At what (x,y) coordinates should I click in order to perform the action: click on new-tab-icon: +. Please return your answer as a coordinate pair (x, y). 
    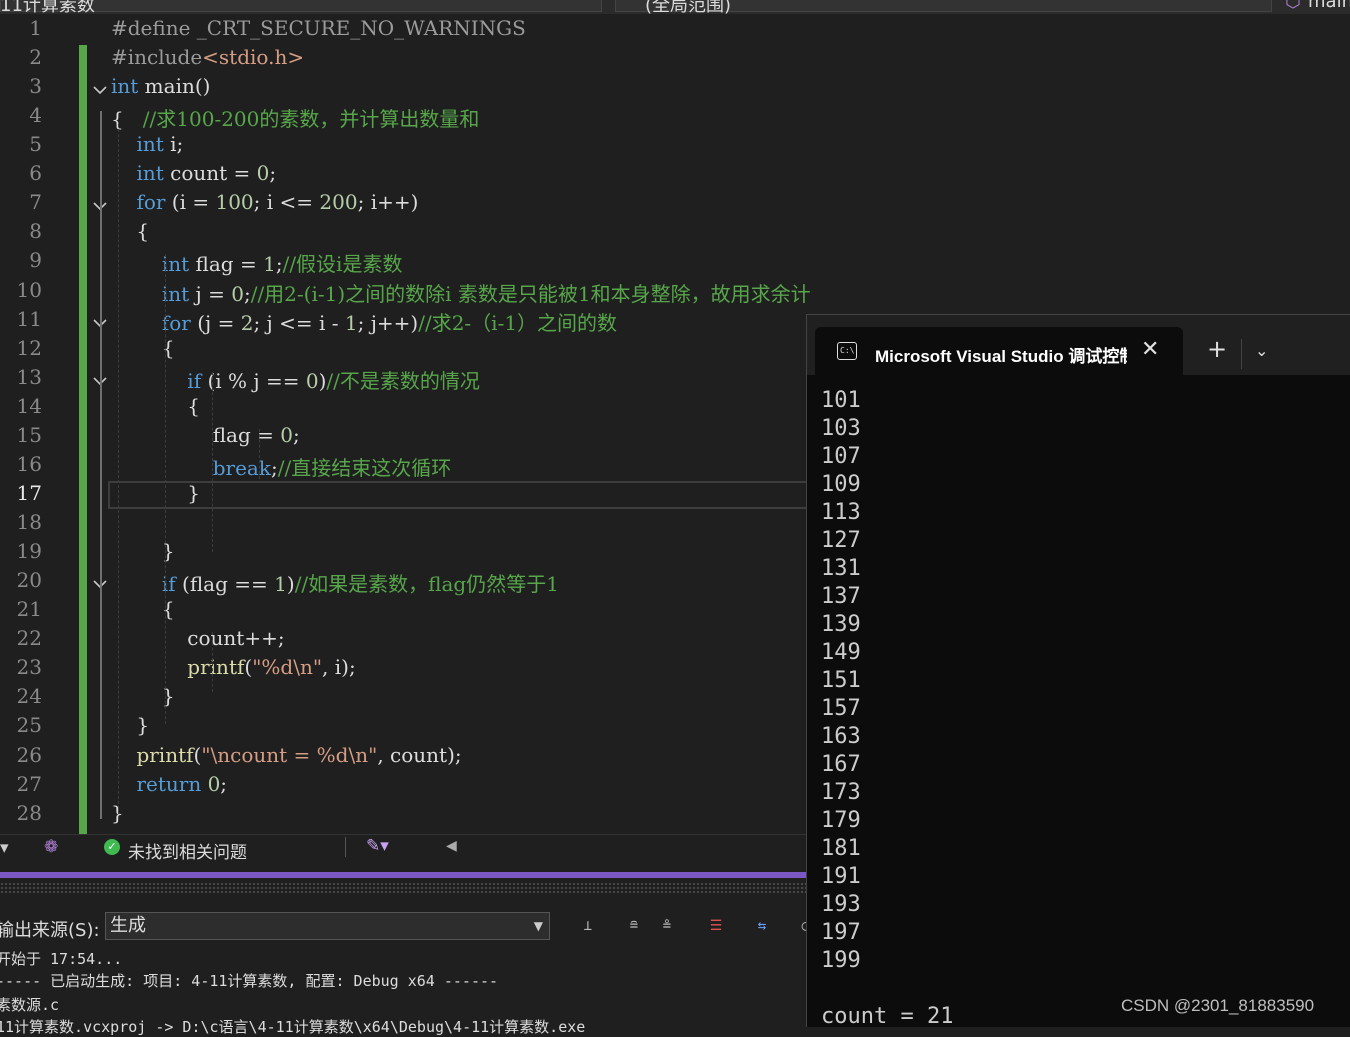
    Looking at the image, I should click on (1217, 349).